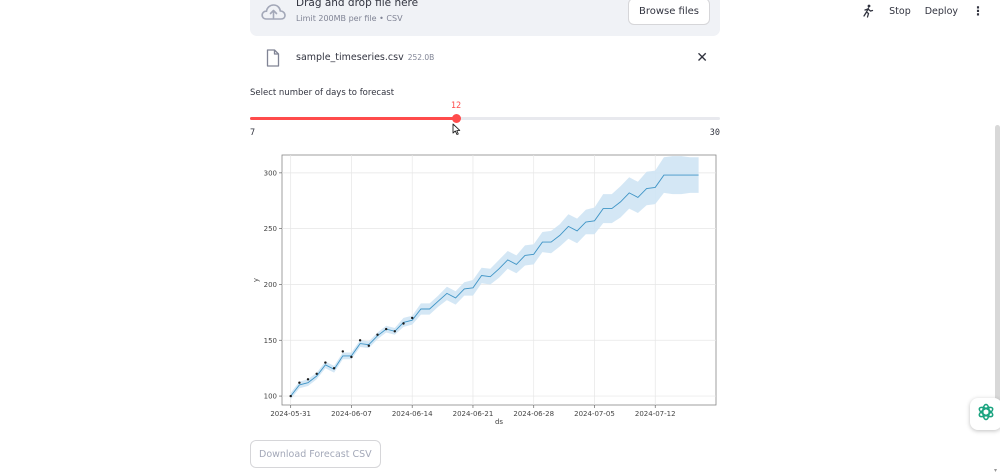 The image size is (1000, 476). I want to click on openai-knot-icon, so click(986, 414).